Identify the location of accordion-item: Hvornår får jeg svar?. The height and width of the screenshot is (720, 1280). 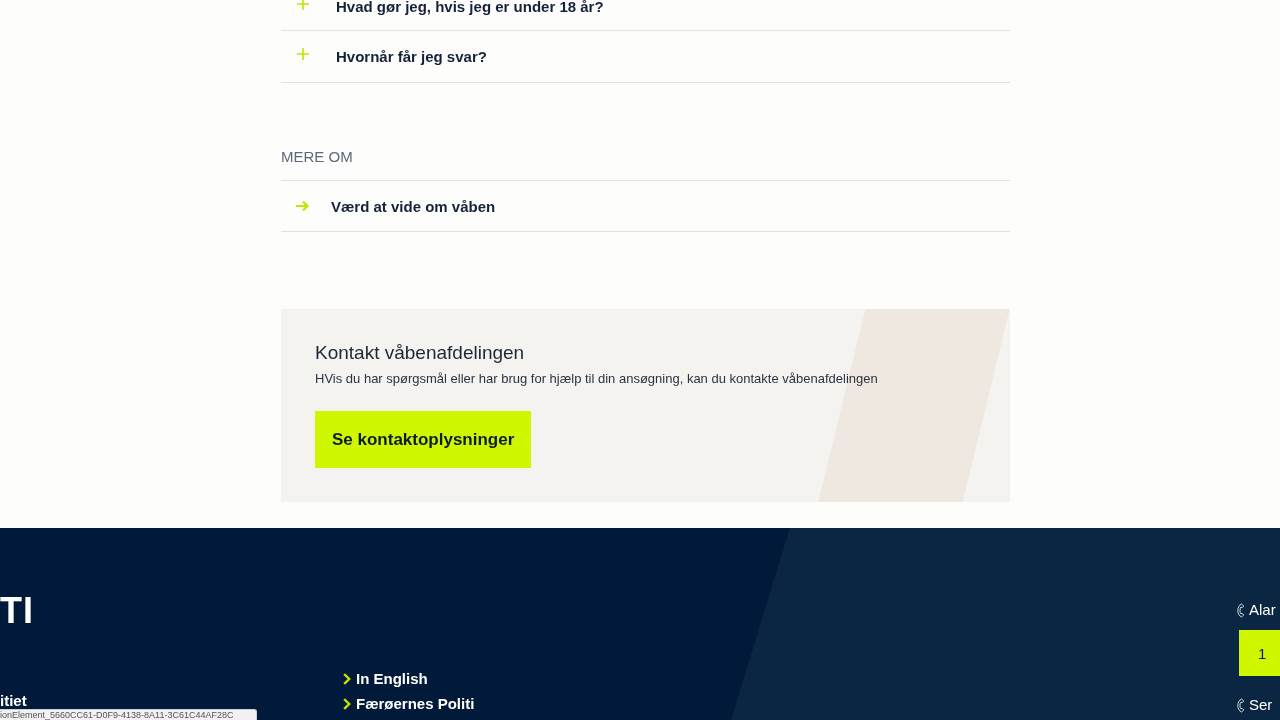
(645, 57).